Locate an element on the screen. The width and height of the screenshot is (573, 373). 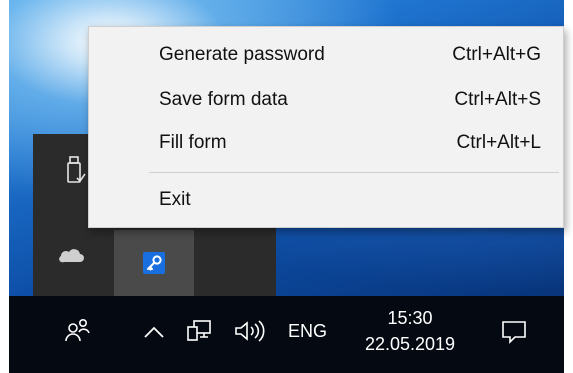
menu-item-fill-form: Fill form Ctrl+Alt+L is located at coordinates (326, 143).